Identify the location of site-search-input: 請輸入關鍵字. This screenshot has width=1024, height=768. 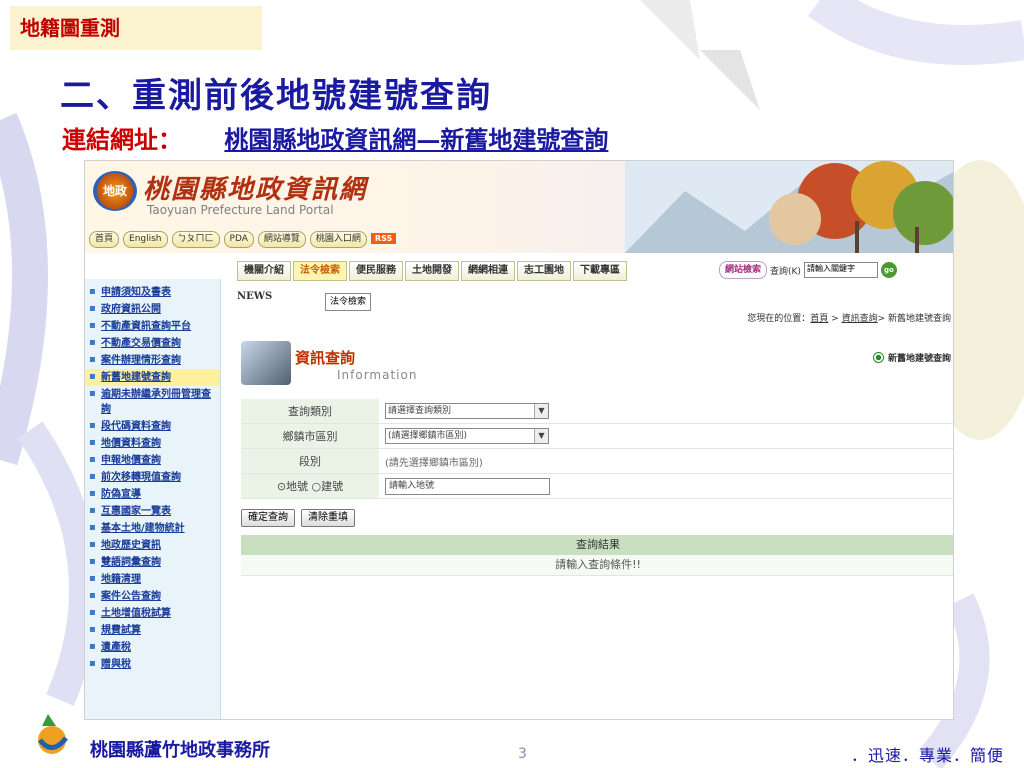
(840, 270).